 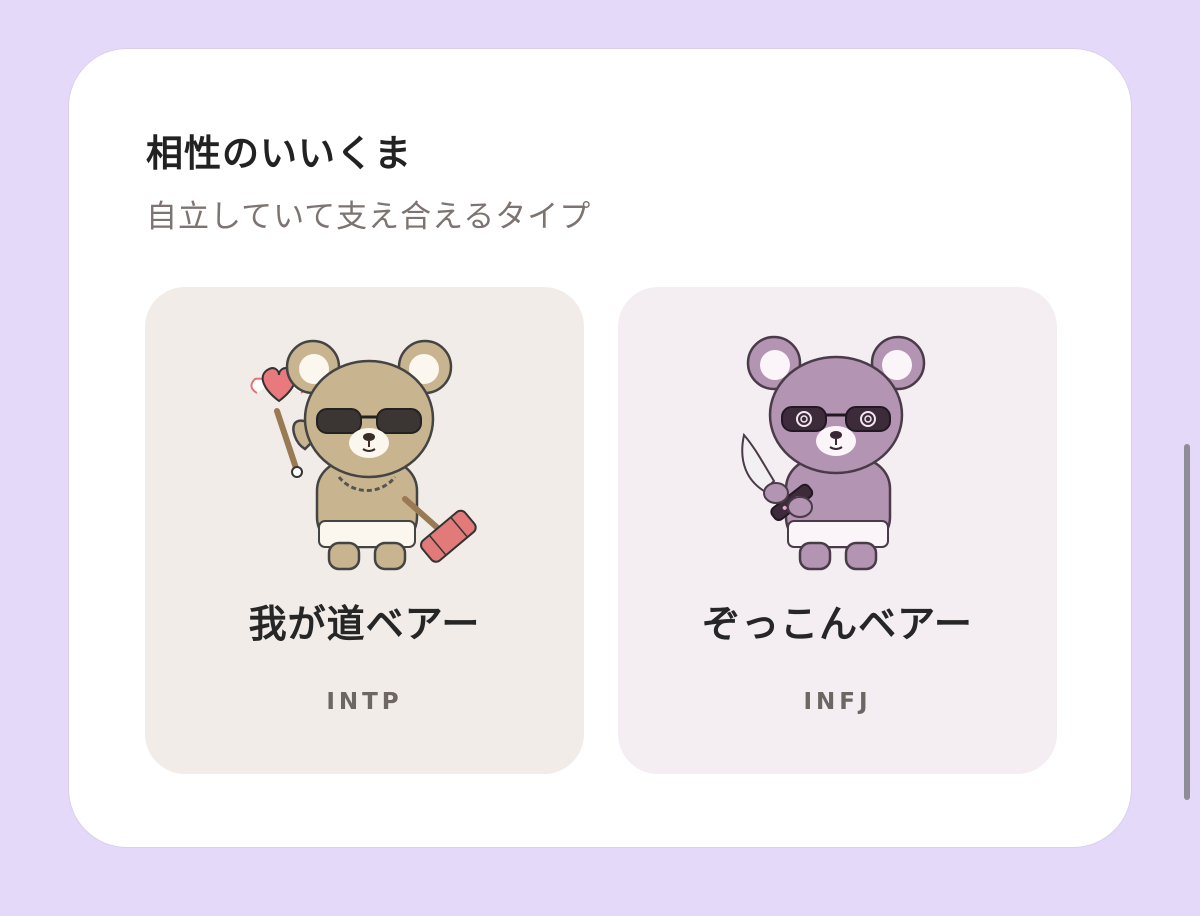 What do you see at coordinates (364, 624) in the screenshot?
I see `bear-name: 我が道ベアー` at bounding box center [364, 624].